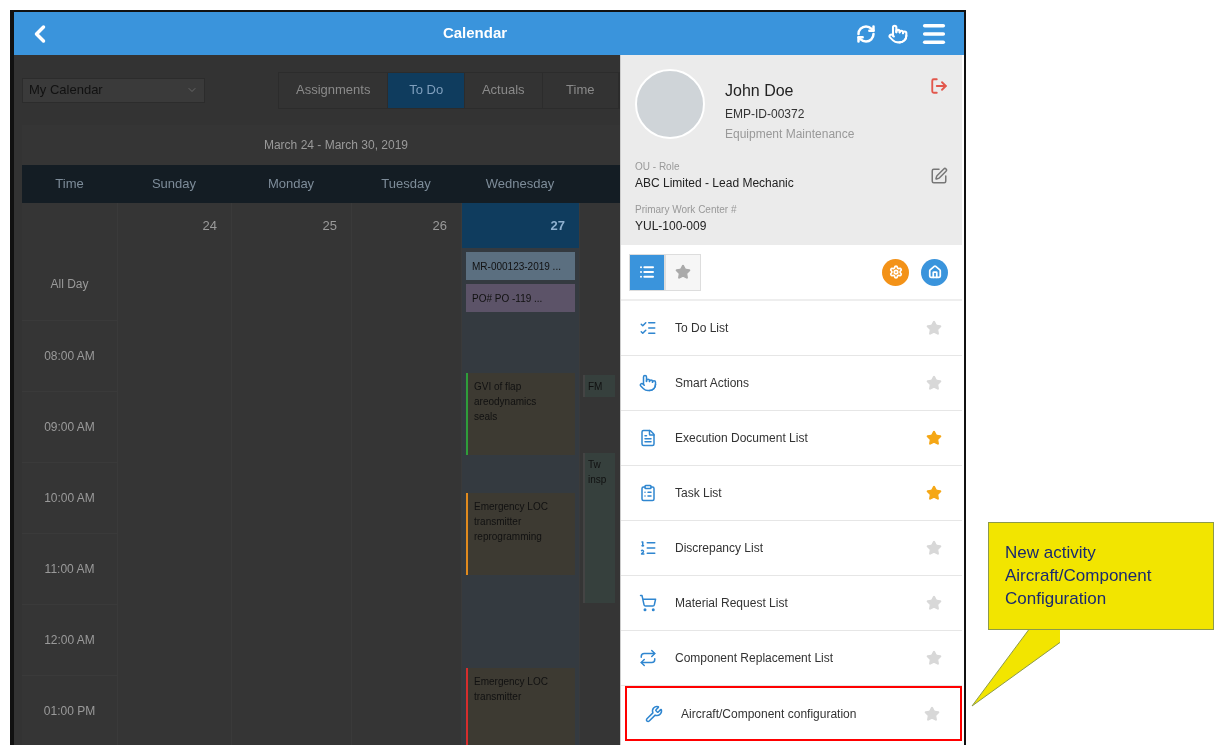  Describe the element at coordinates (69, 640) in the screenshot. I see `time-label: 12:00 AM` at that location.